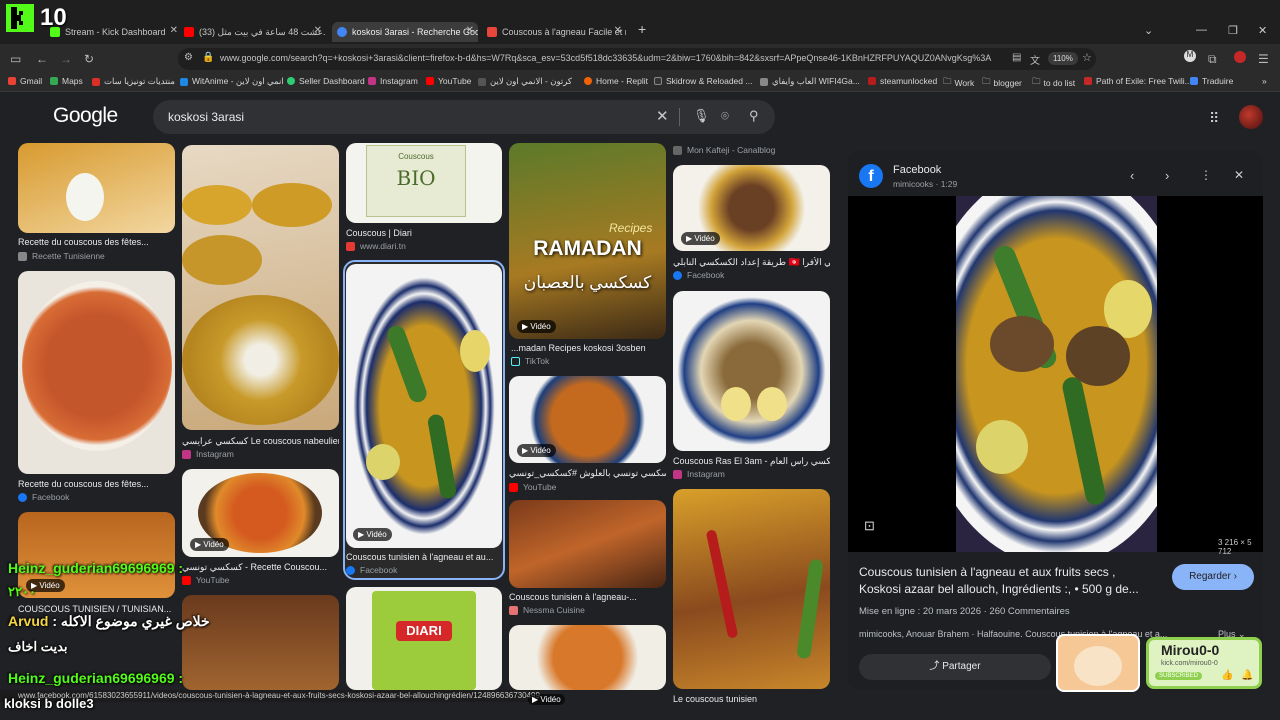  I want to click on search-box: koskosi 3arasi ✕ 🎙 ⌾ ⚲, so click(464, 117).